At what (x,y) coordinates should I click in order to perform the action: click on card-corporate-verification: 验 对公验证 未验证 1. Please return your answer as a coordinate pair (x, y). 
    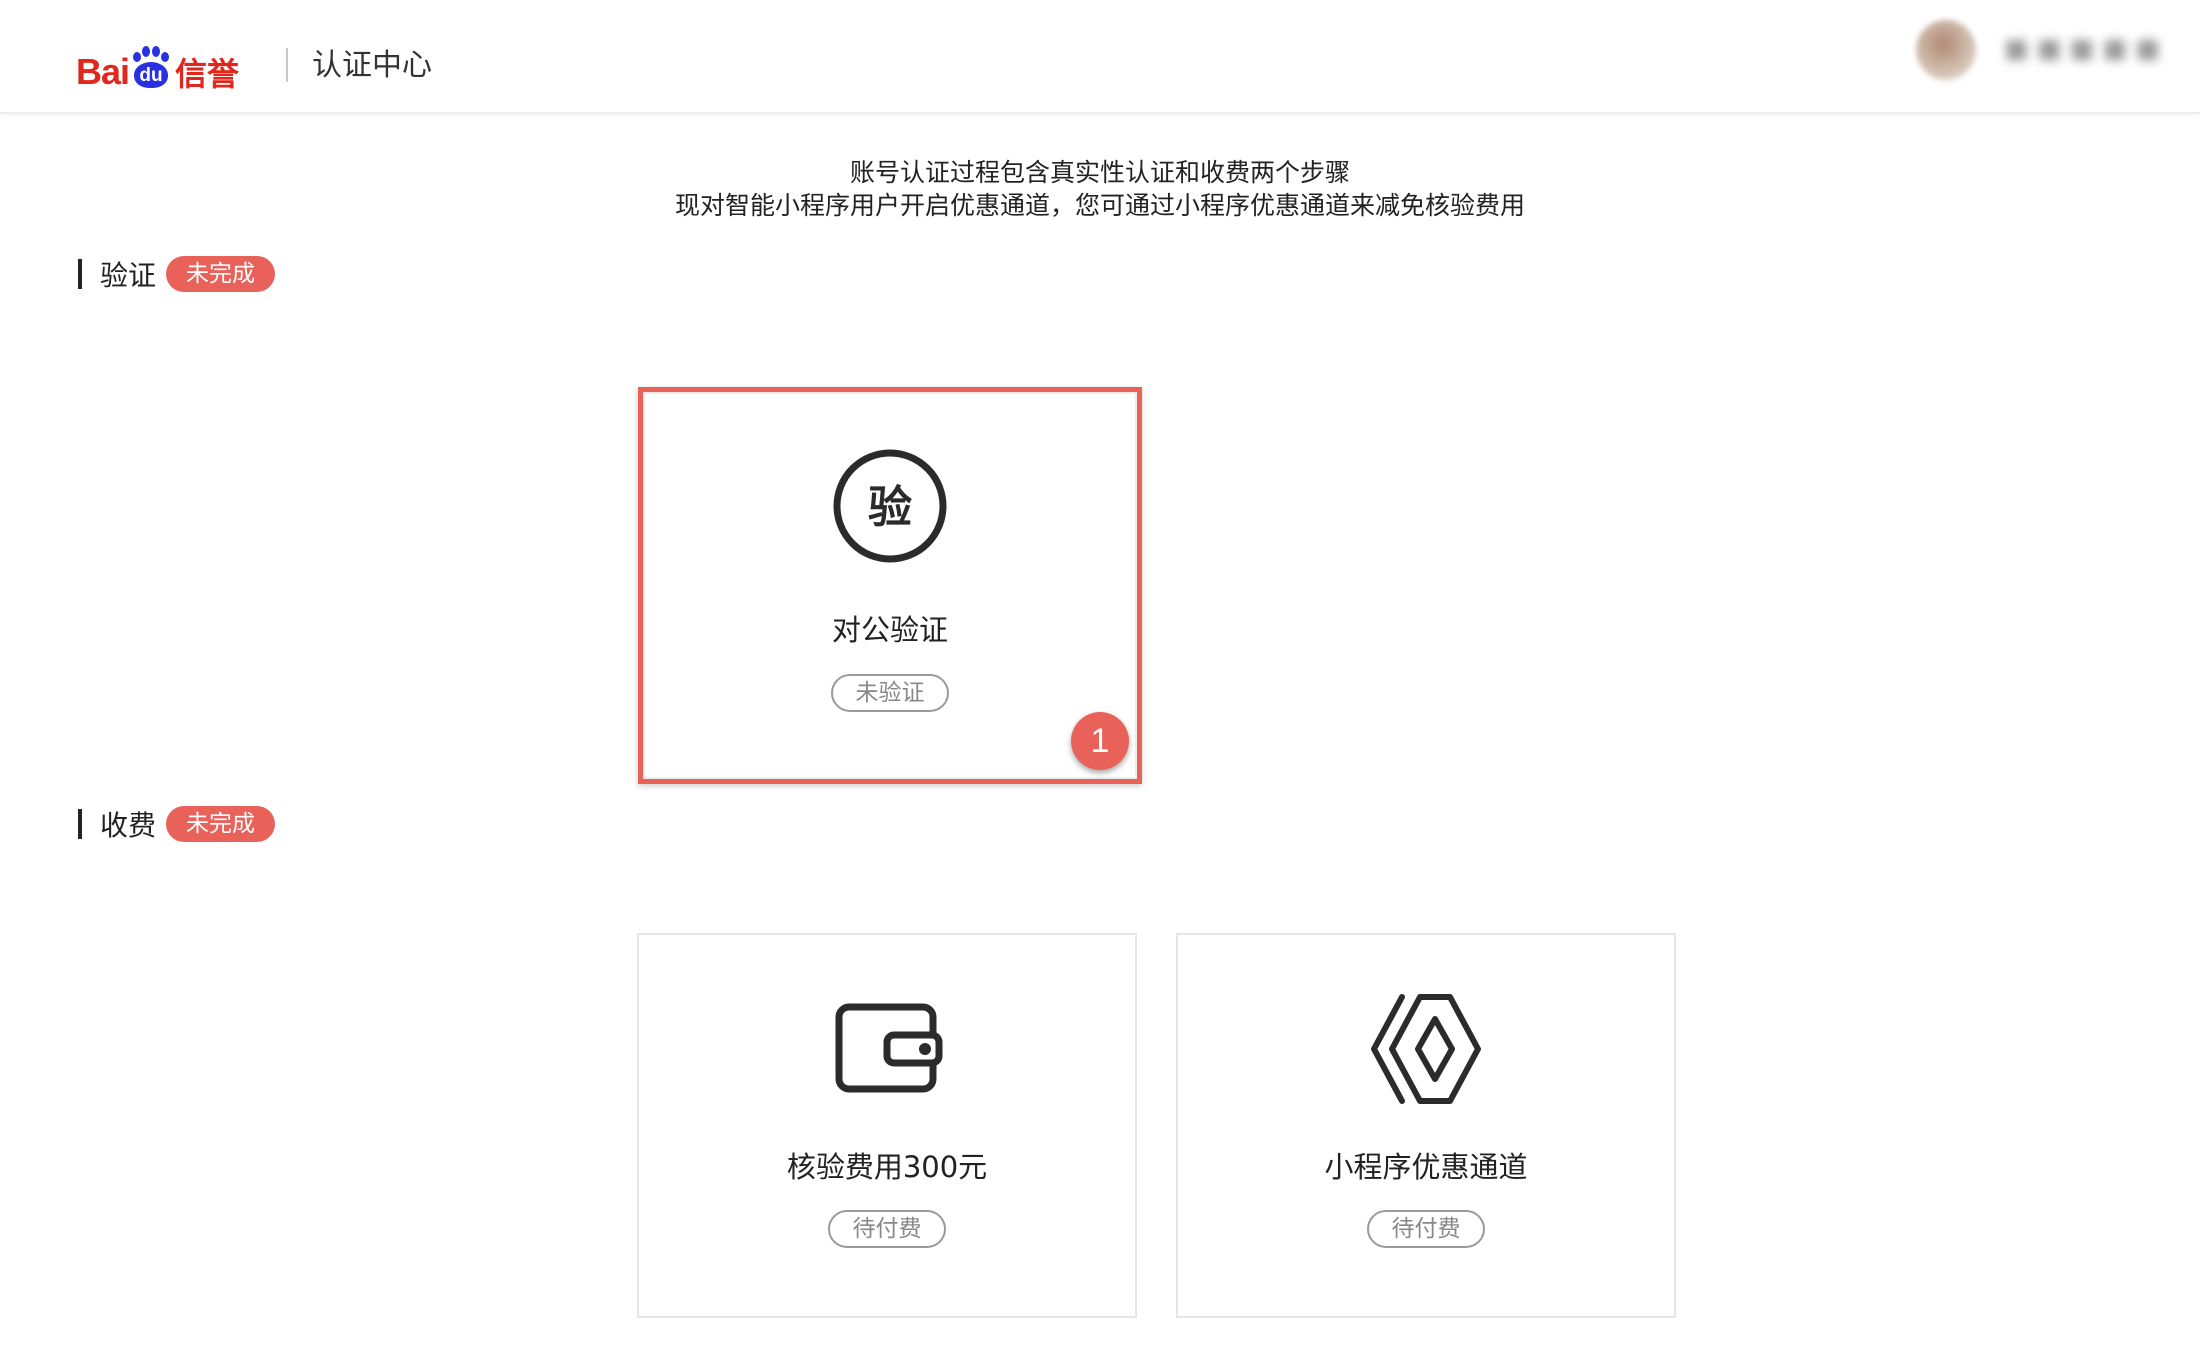
    Looking at the image, I should click on (890, 585).